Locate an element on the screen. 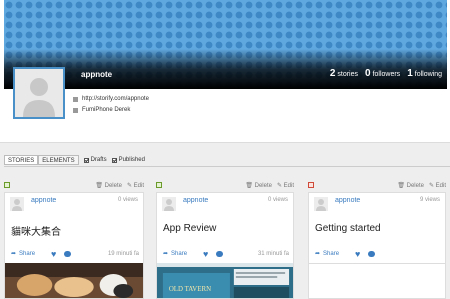 The height and width of the screenshot is (299, 450). drafts-filter: Drafts is located at coordinates (95, 160).